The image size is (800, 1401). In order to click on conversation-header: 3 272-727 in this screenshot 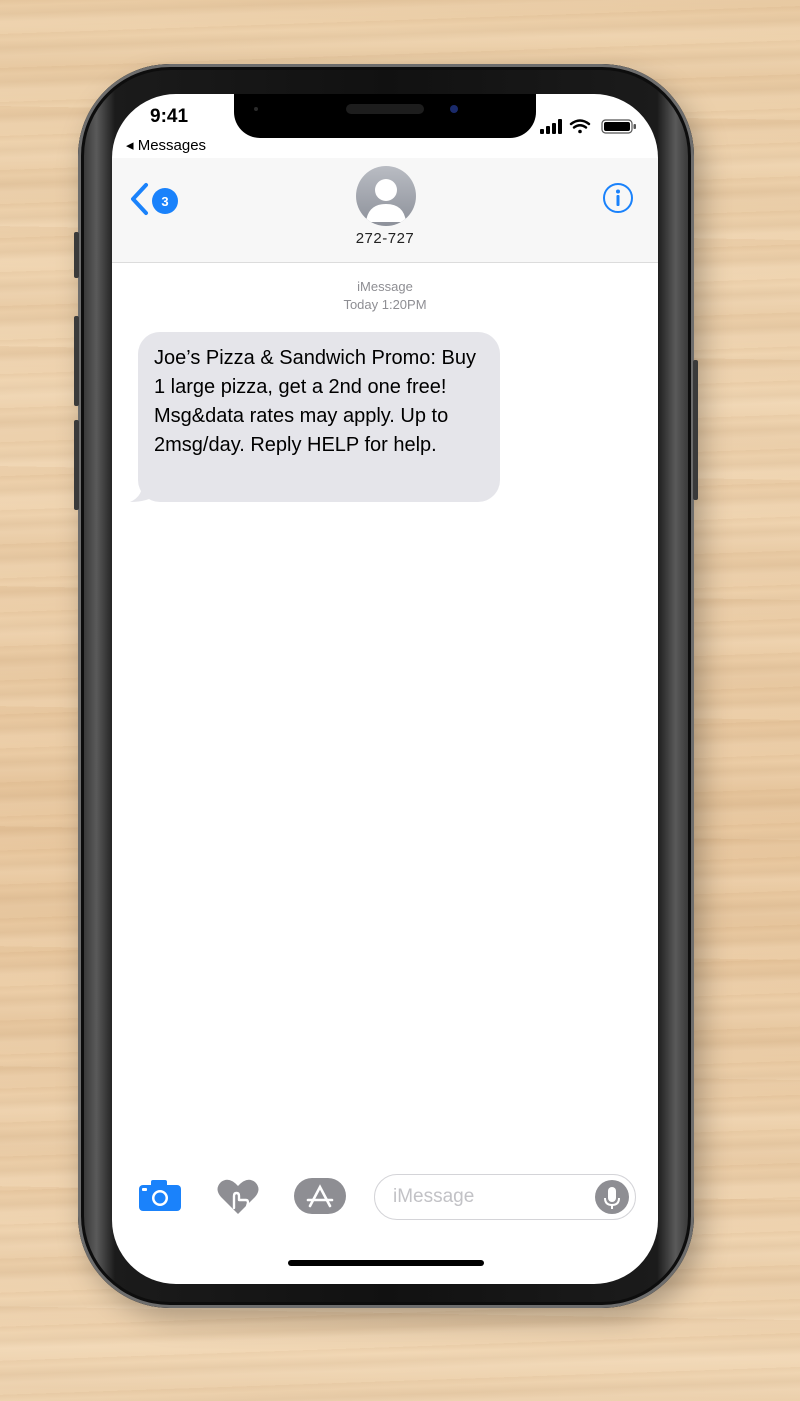, I will do `click(385, 210)`.